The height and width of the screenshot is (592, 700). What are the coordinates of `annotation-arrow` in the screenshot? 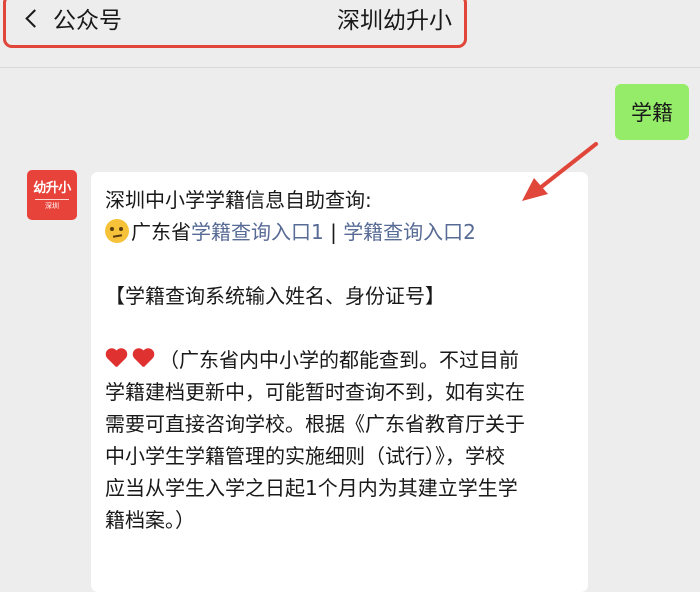 It's located at (560, 171).